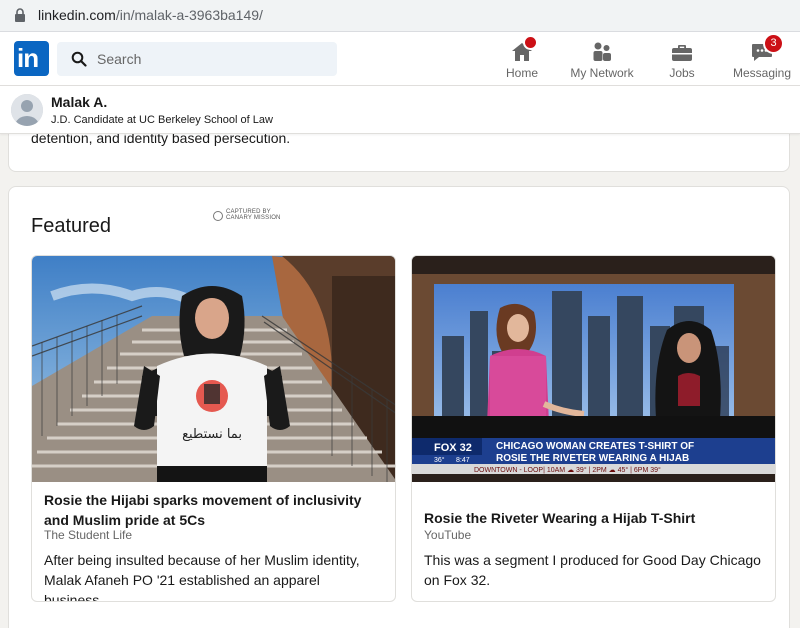 The height and width of the screenshot is (628, 800). Describe the element at coordinates (218, 216) in the screenshot. I see `watermark-logo-icon` at that location.